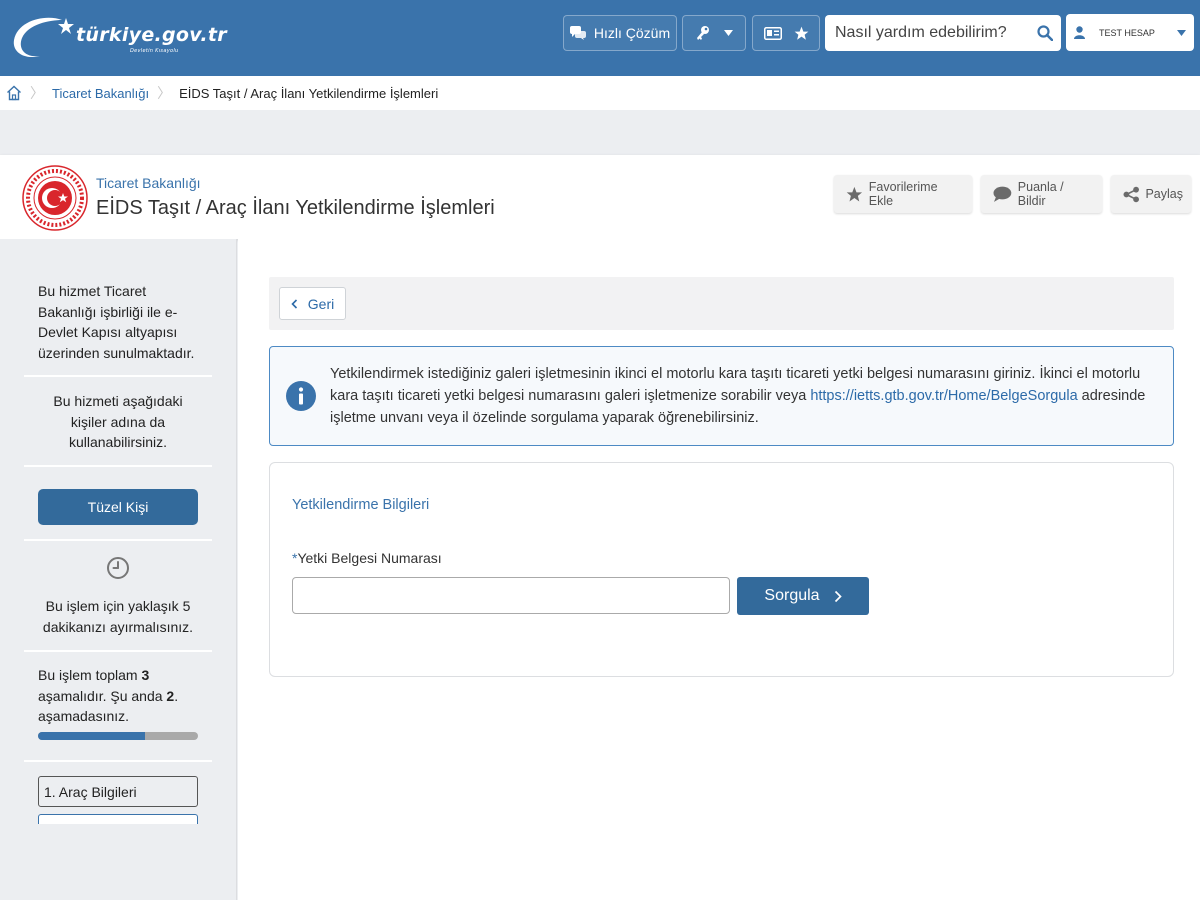  I want to click on id-card-favorites-button, so click(786, 33).